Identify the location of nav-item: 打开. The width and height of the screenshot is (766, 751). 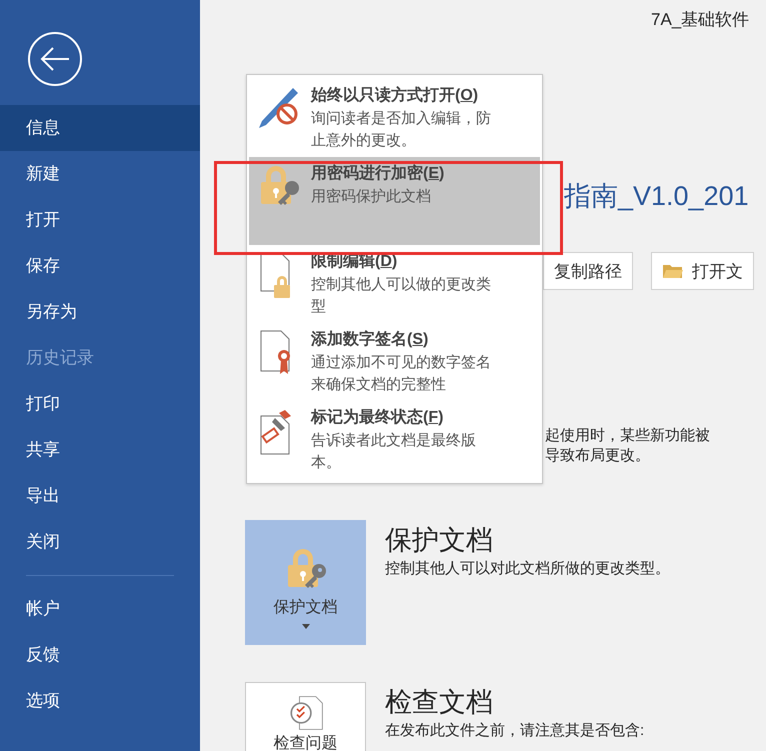
(100, 220).